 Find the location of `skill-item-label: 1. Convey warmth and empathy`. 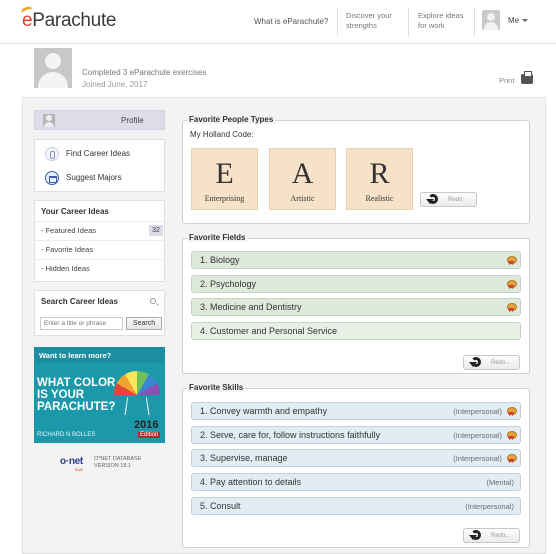

skill-item-label: 1. Convey warmth and empathy is located at coordinates (264, 411).